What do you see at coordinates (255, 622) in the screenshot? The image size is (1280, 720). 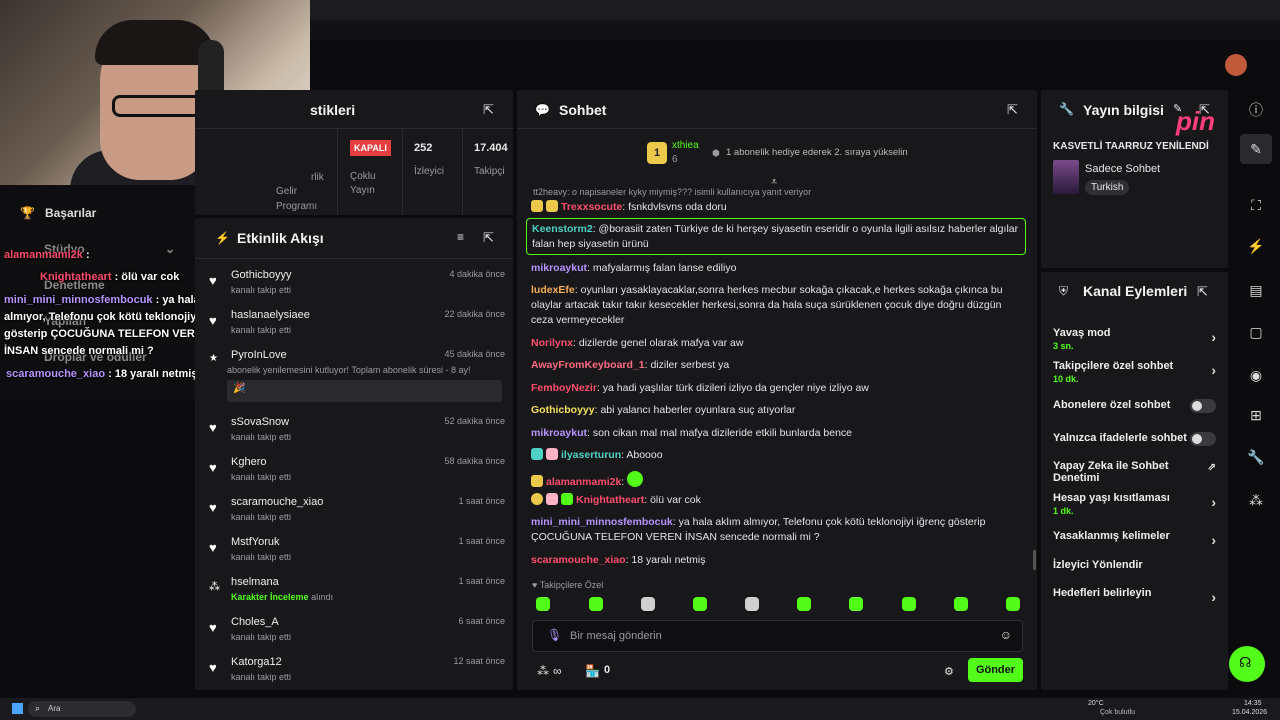 I see `activity-user: Choles_A` at bounding box center [255, 622].